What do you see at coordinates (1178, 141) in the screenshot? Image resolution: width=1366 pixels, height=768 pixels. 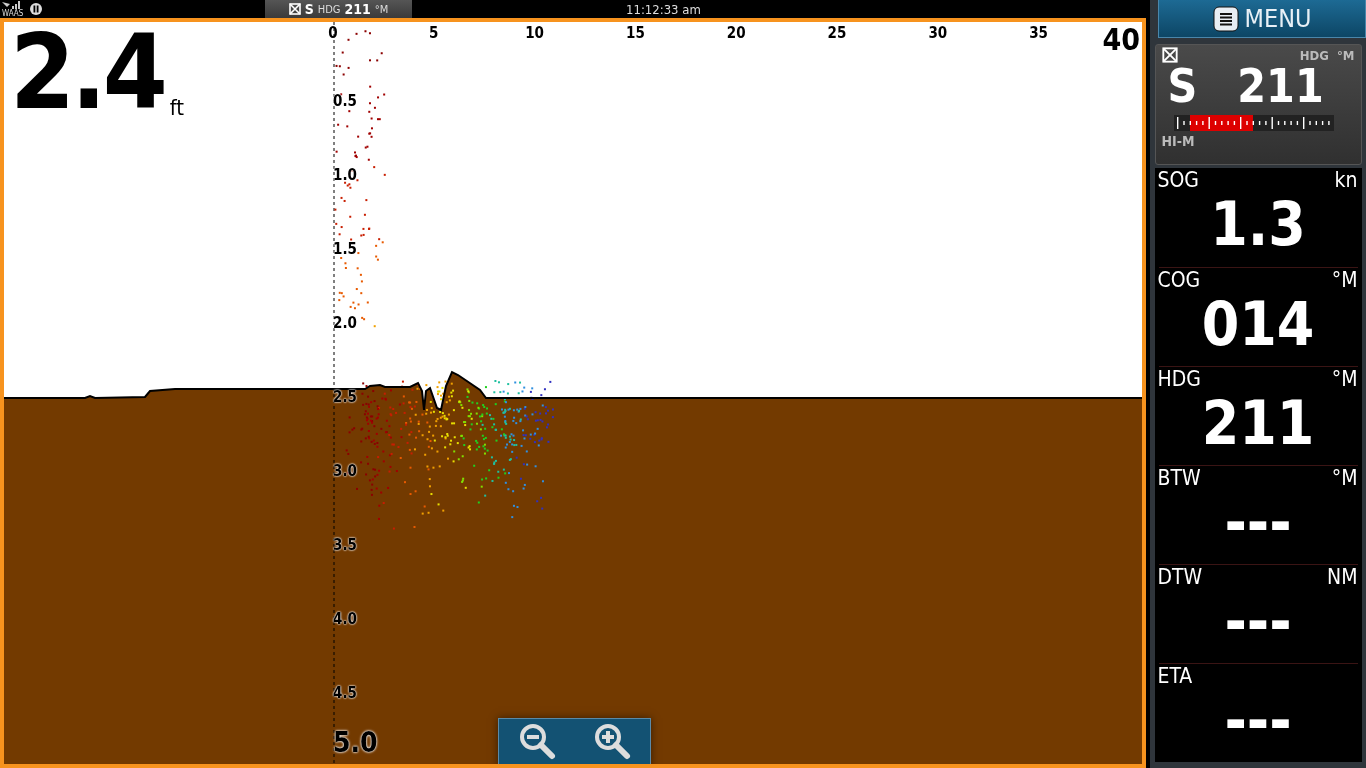 I see `heading-mode-label: HI-M` at bounding box center [1178, 141].